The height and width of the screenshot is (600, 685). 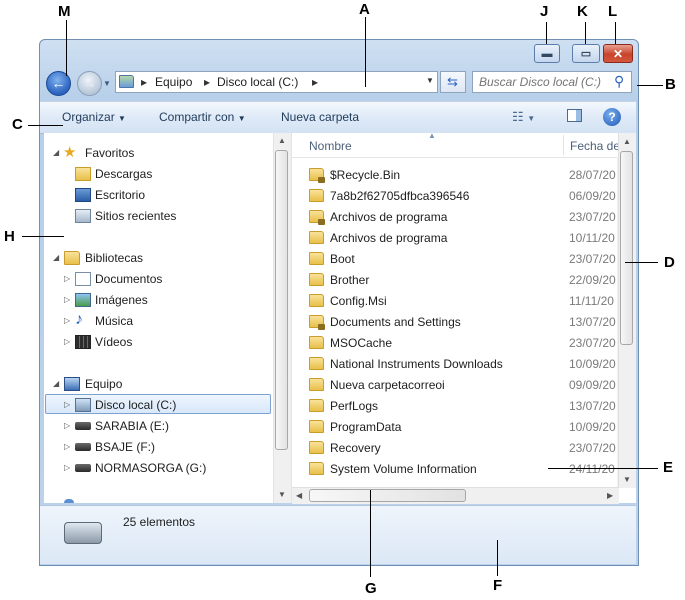 What do you see at coordinates (135, 216) in the screenshot?
I see `nav-item-sitios-recientes: Sitios recientes` at bounding box center [135, 216].